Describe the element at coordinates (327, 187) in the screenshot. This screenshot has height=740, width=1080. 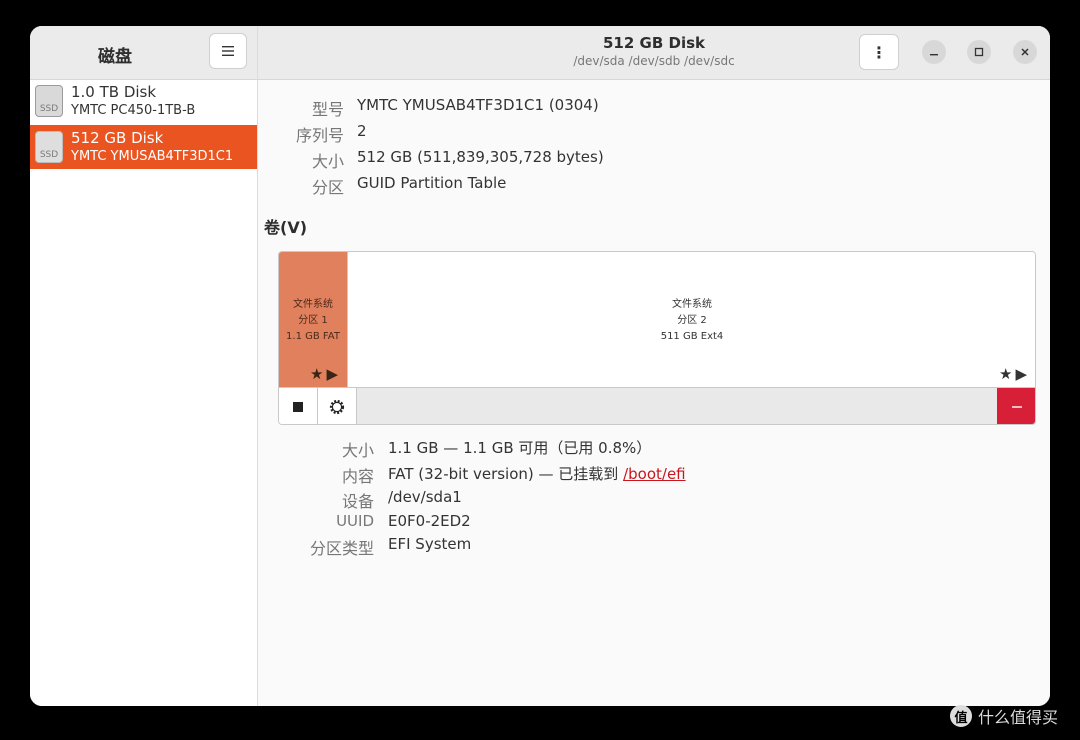
I see `partitioning-label: 分区` at that location.